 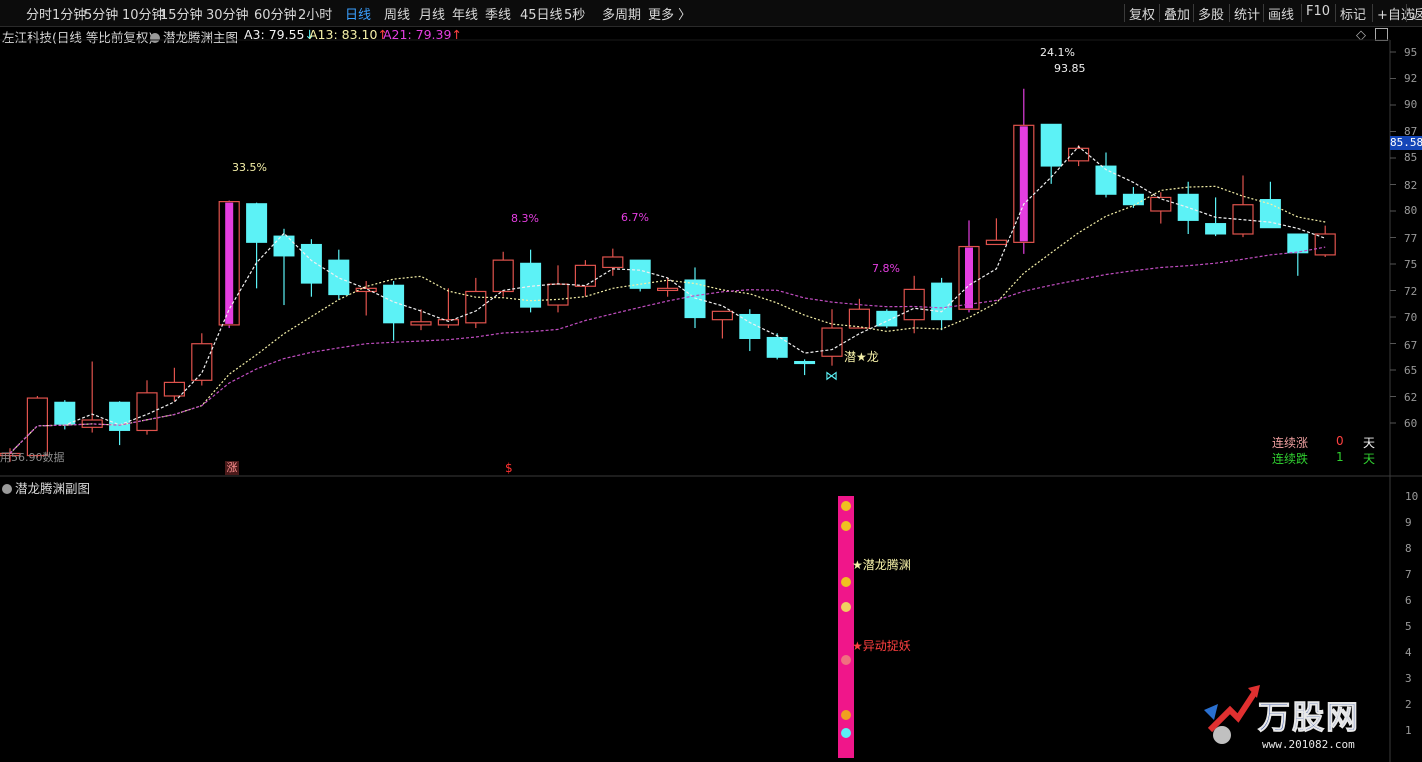 What do you see at coordinates (1230, 715) in the screenshot?
I see `watermark-logo-icon` at bounding box center [1230, 715].